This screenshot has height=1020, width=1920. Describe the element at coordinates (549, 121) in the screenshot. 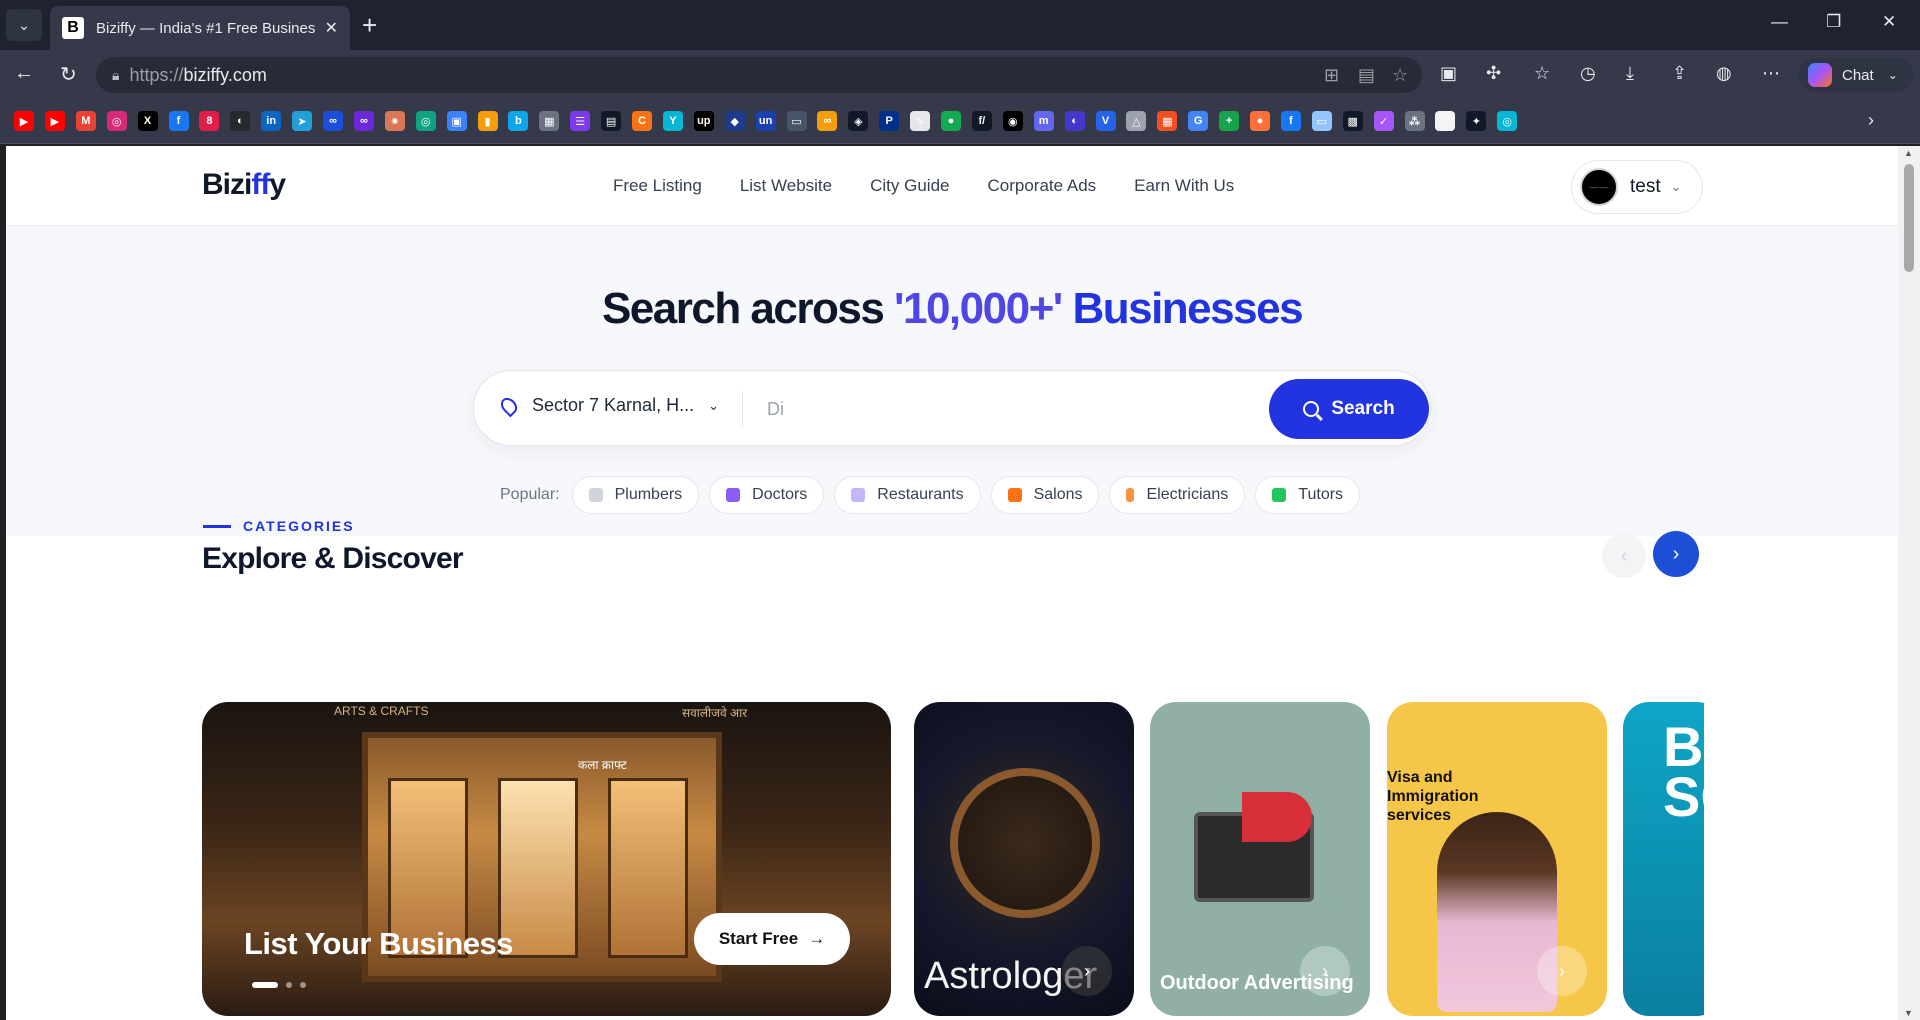

I see `bookmark-icon: ▦` at that location.